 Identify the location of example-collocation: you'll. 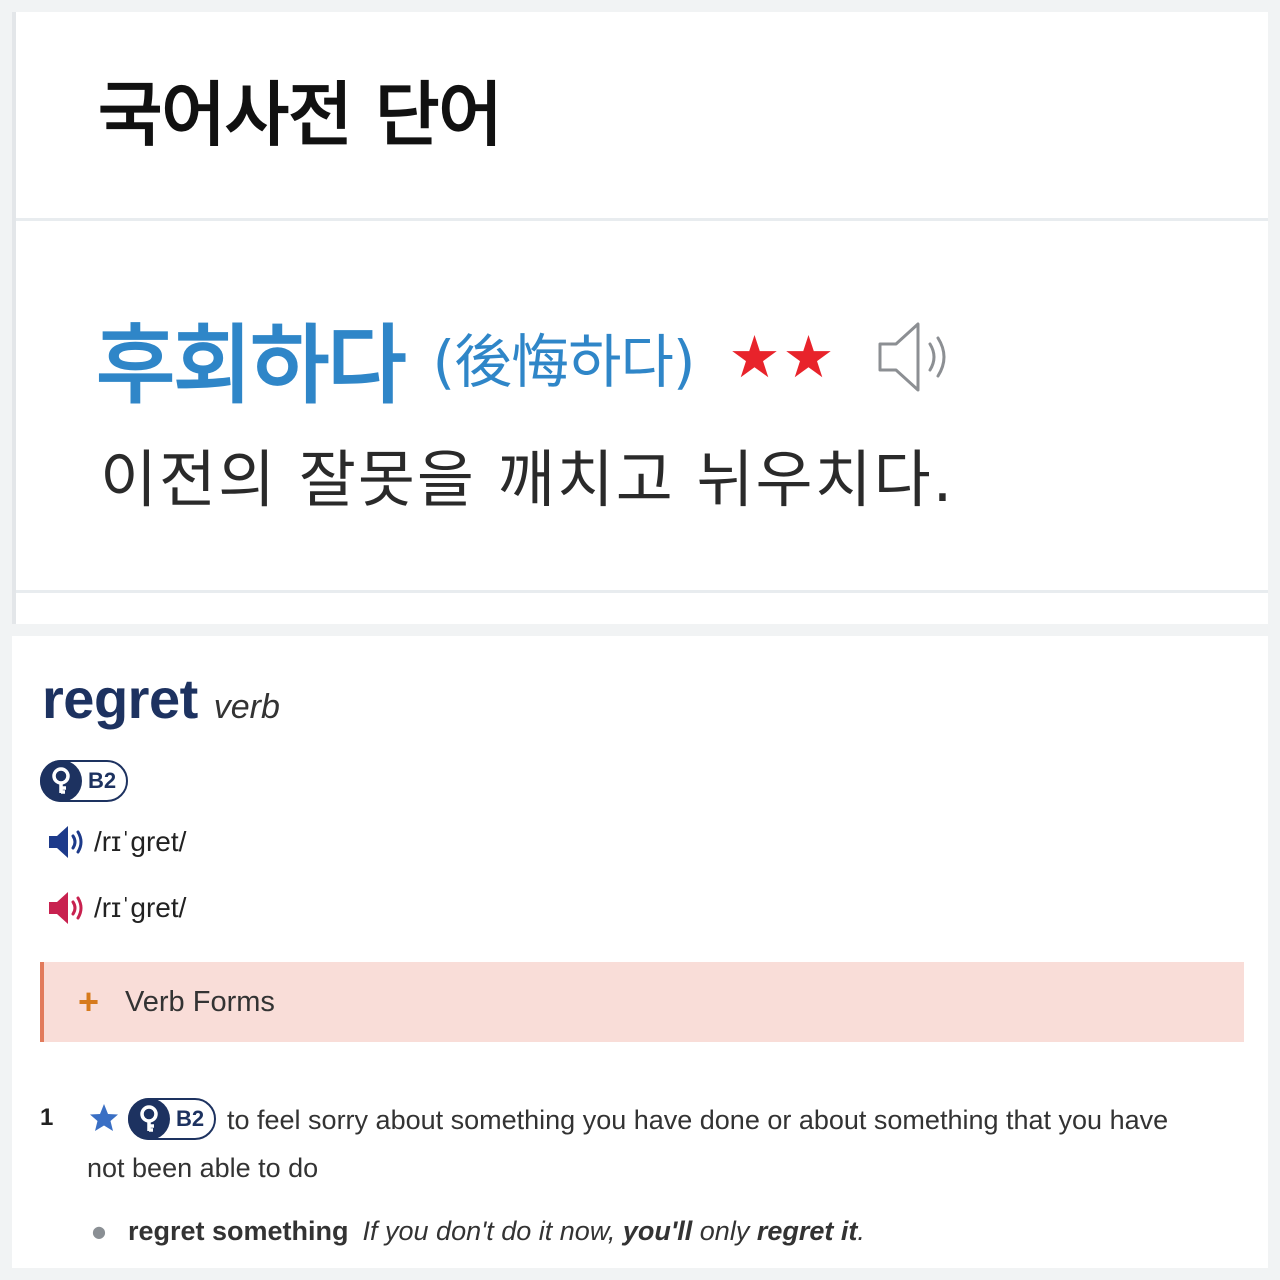
(657, 1231).